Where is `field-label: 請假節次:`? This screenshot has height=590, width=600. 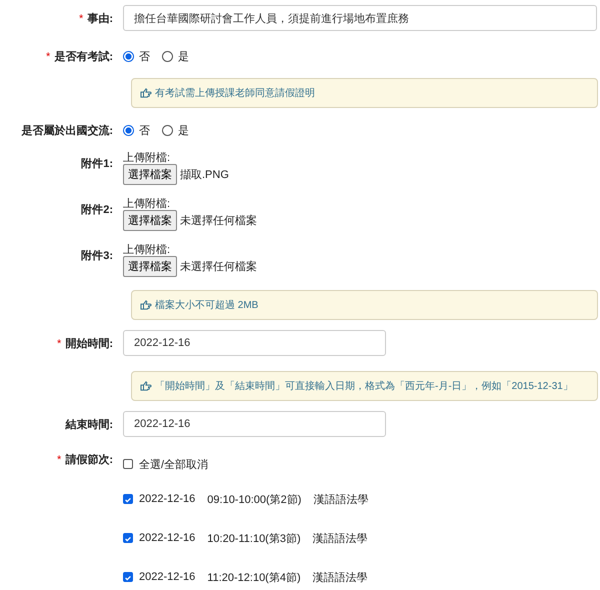
field-label: 請假節次: is located at coordinates (89, 460).